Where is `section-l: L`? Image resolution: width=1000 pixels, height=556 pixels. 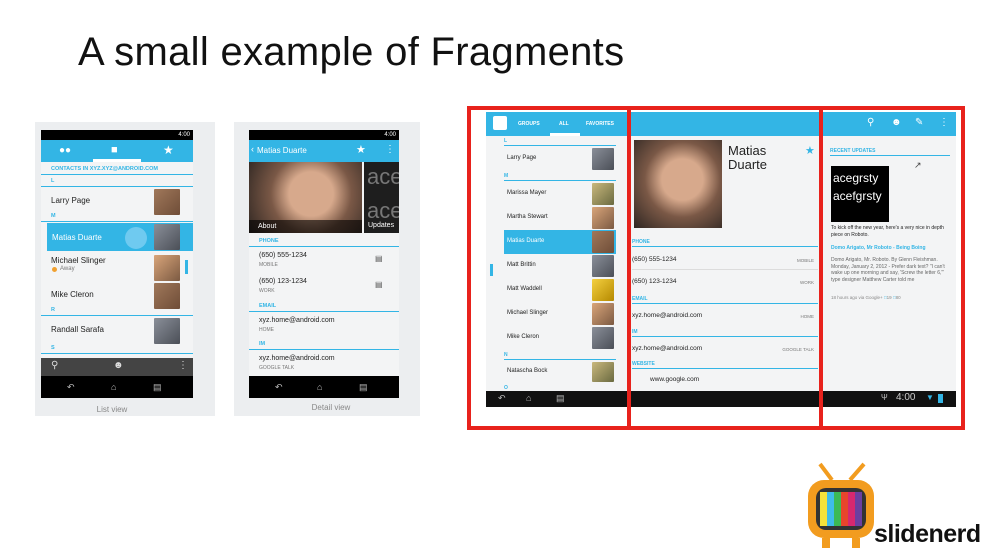 section-l: L is located at coordinates (117, 181).